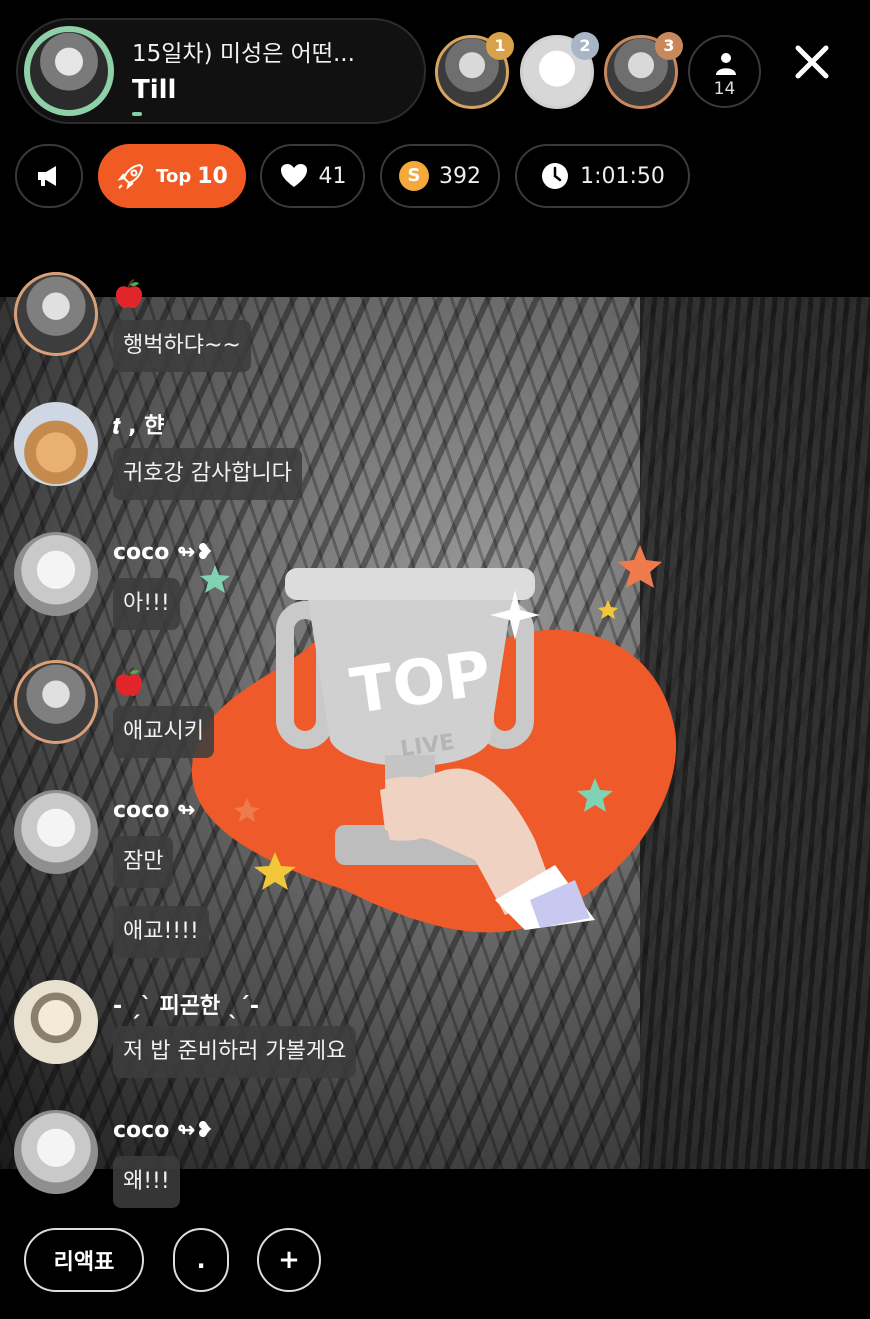 This screenshot has width=870, height=1319. Describe the element at coordinates (154, 90) in the screenshot. I see `host-name: Till` at that location.